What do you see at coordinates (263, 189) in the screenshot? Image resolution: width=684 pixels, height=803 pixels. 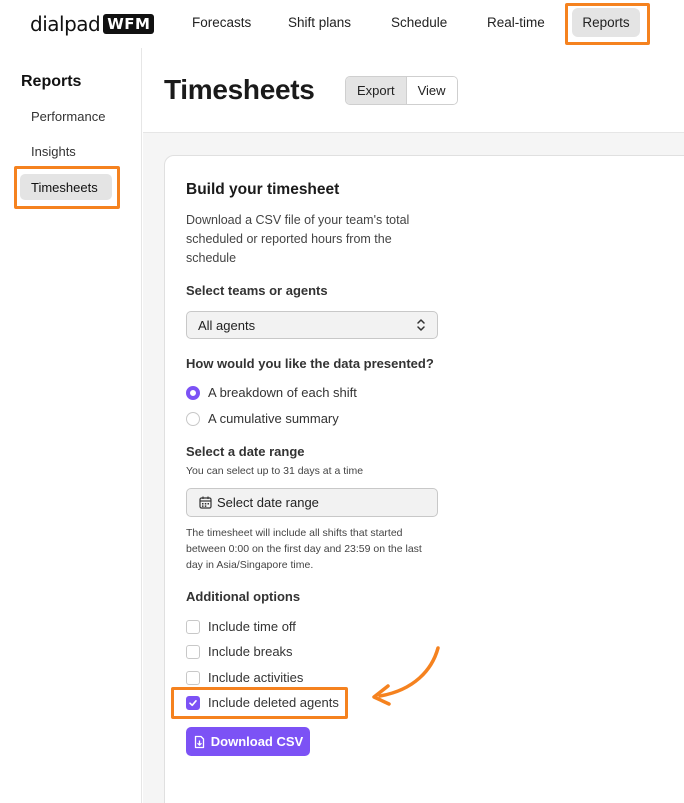 I see `card-title: Build your timesheet` at bounding box center [263, 189].